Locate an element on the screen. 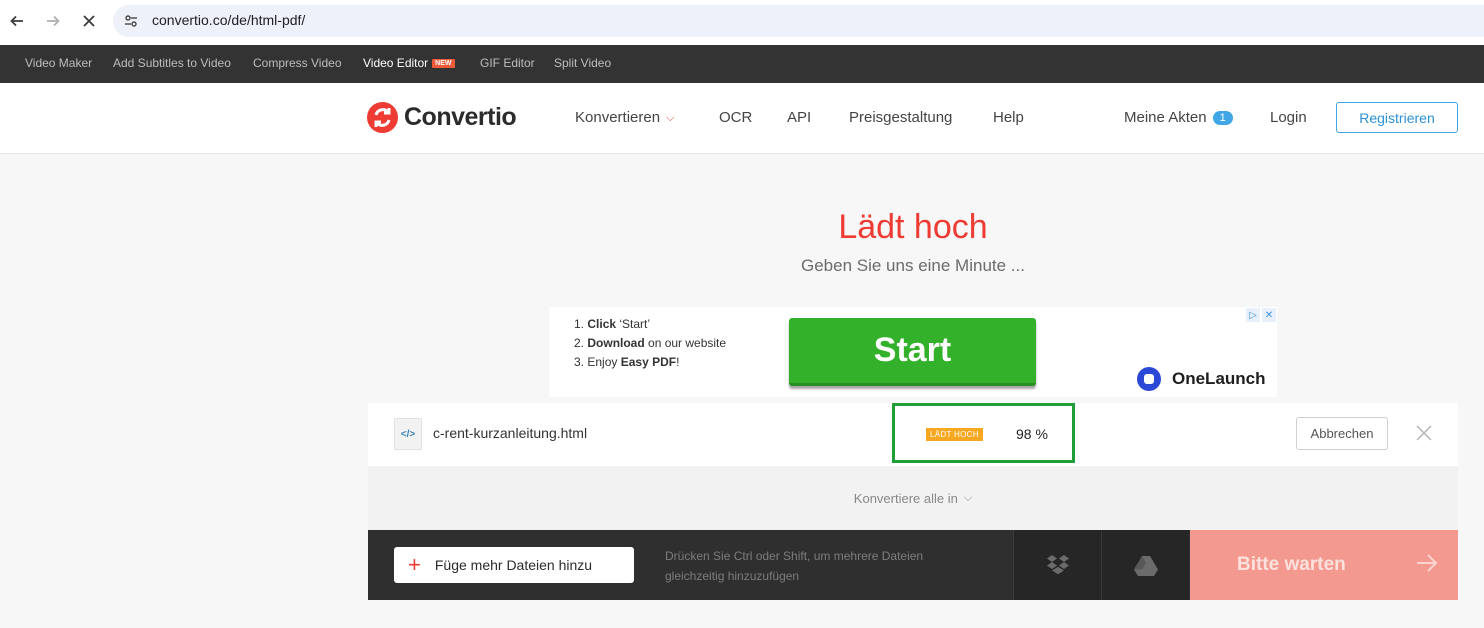 The image size is (1484, 628). cancel-button: Abbrechen is located at coordinates (1342, 433).